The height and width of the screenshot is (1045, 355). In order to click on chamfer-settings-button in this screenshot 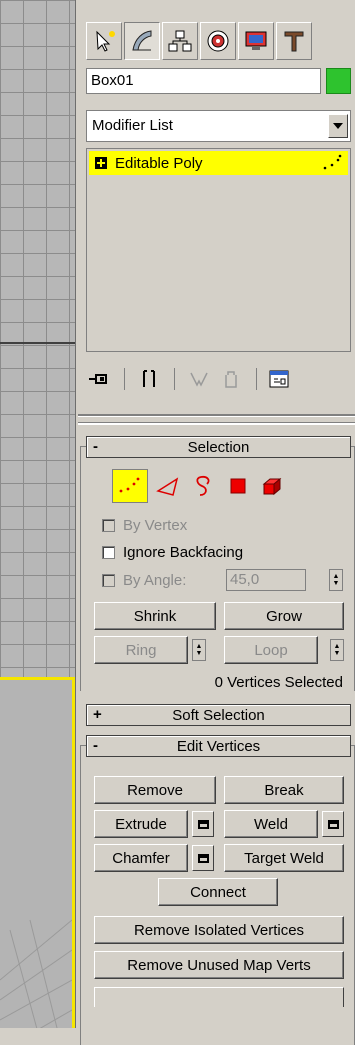, I will do `click(203, 858)`.